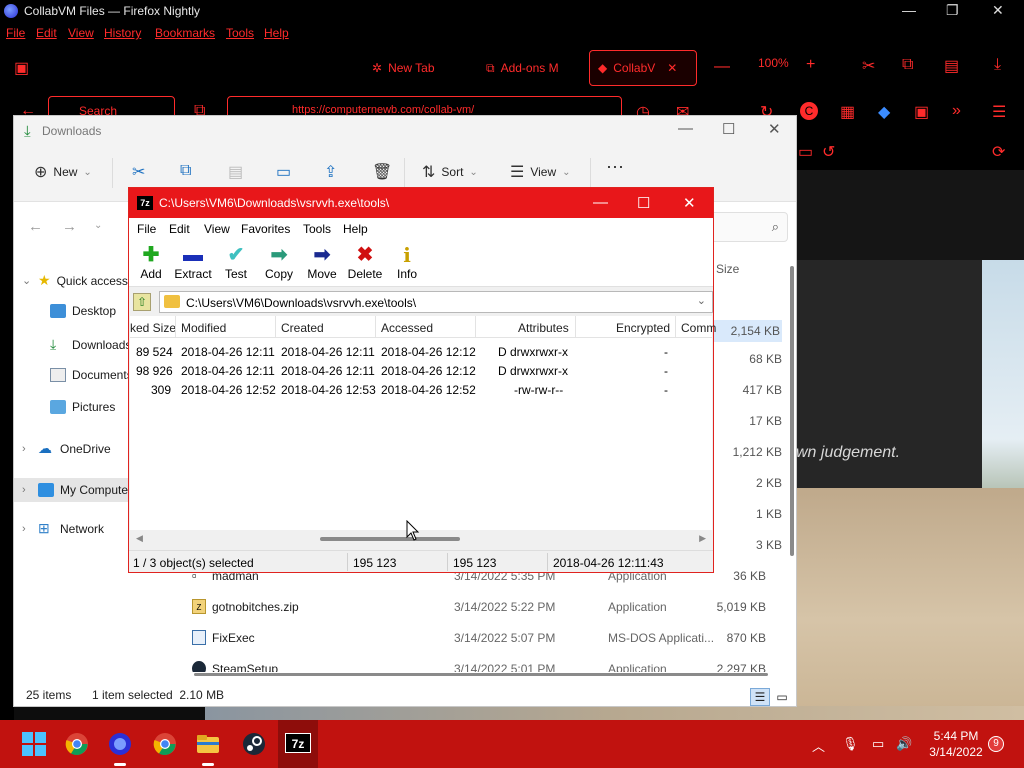  I want to click on c-extension-icon: C, so click(809, 111).